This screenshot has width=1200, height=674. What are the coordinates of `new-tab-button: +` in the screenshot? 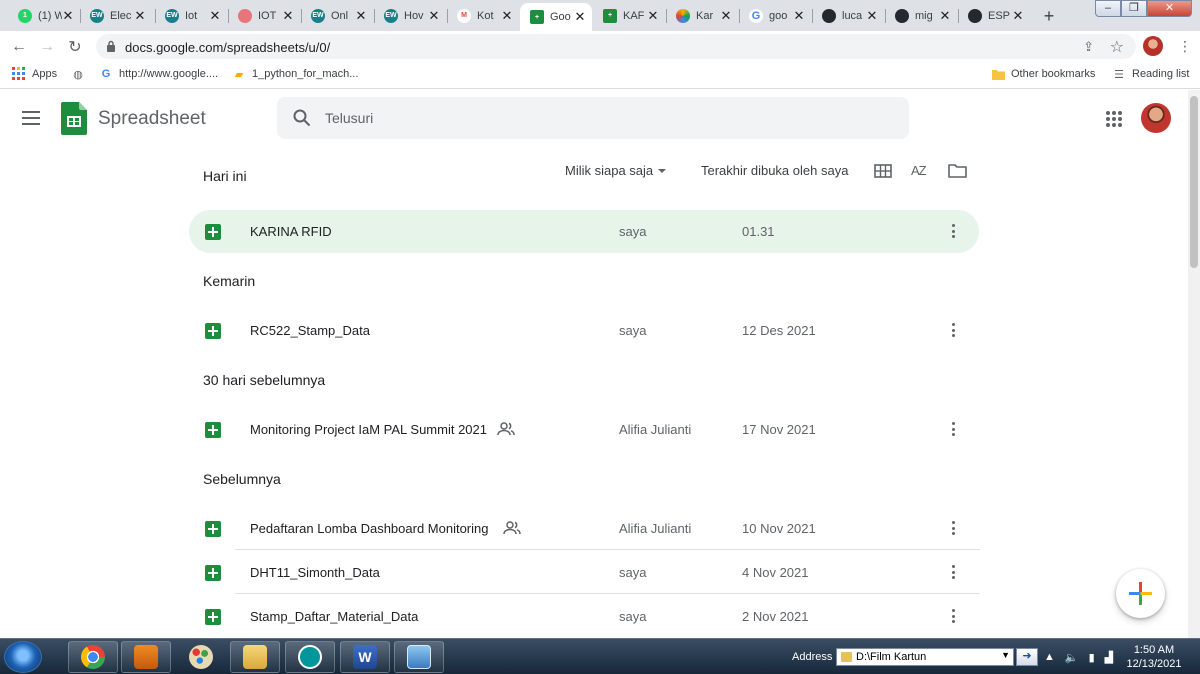 It's located at (1049, 16).